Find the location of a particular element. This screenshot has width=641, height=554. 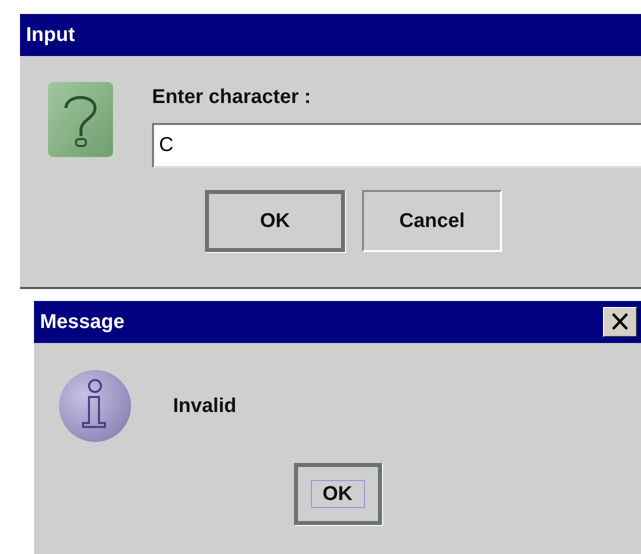

close-icon is located at coordinates (620, 322).